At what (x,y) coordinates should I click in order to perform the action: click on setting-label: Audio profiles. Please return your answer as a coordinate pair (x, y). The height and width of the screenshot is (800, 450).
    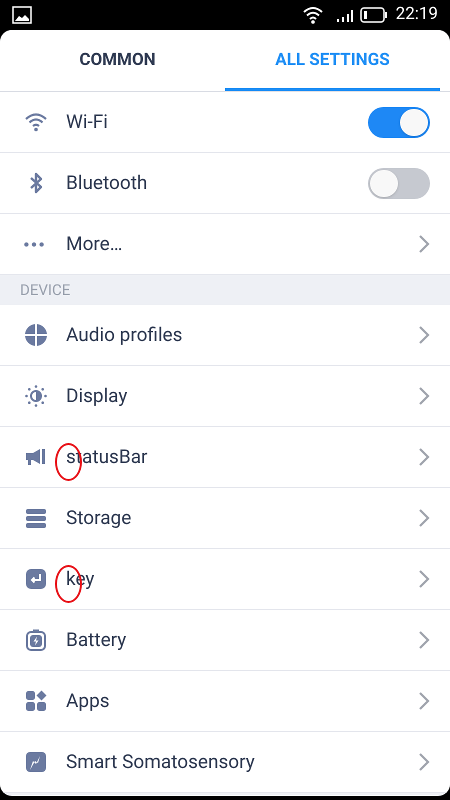
    Looking at the image, I should click on (125, 335).